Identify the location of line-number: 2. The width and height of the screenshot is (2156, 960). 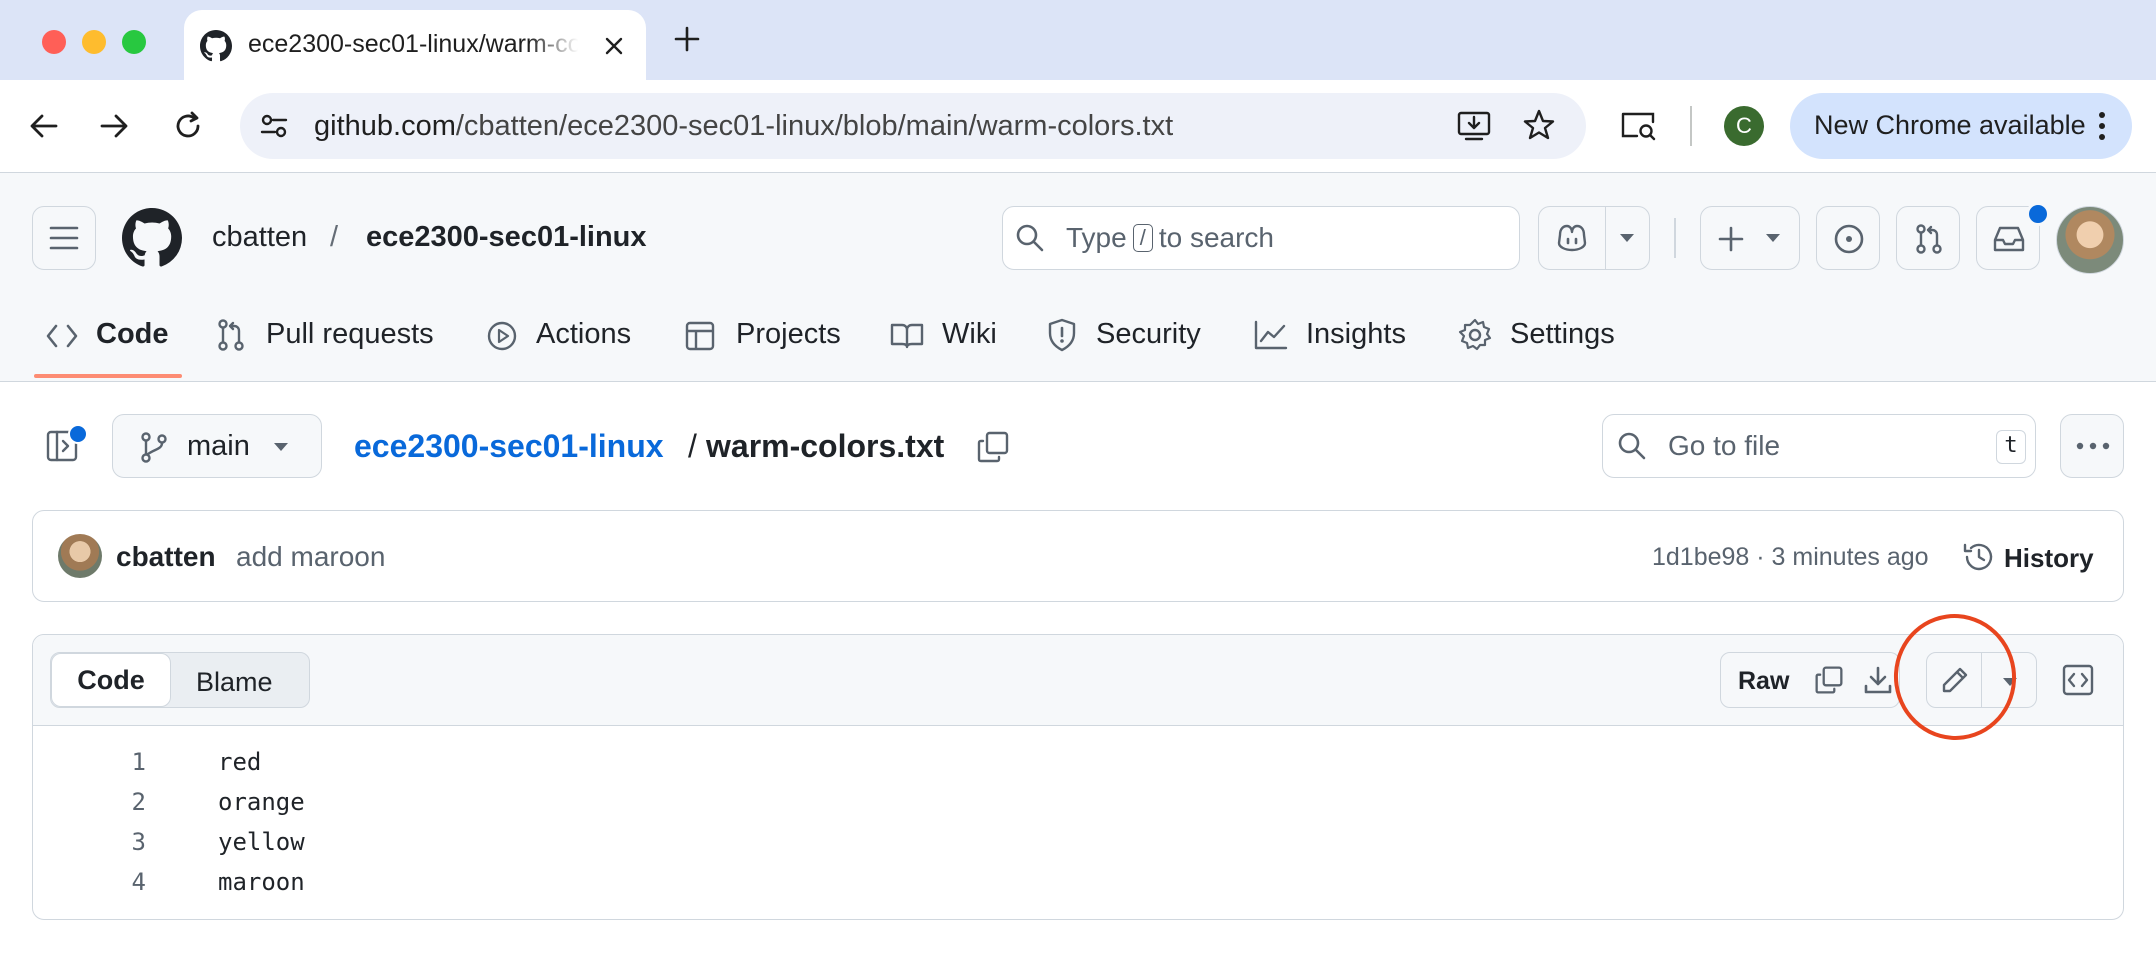
(128, 802).